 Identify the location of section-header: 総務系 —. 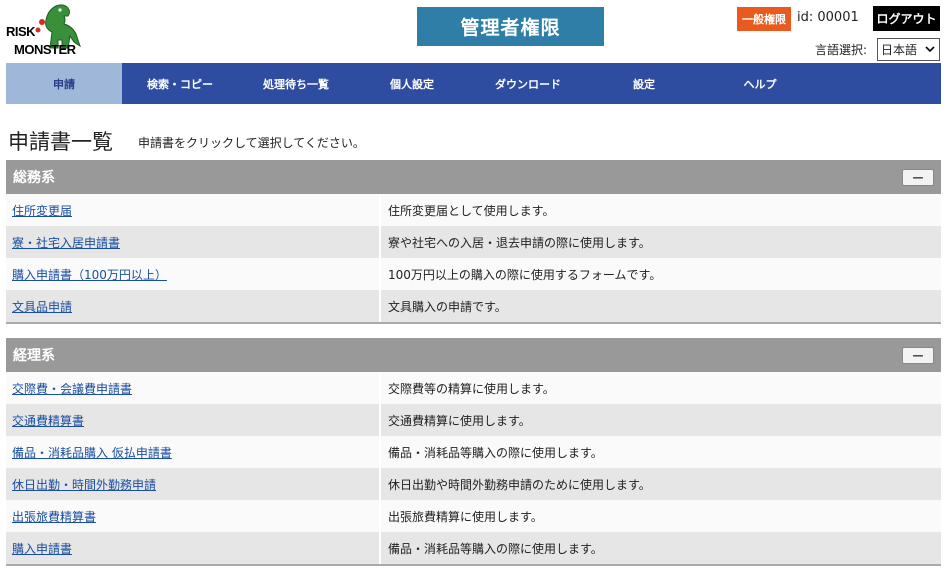
(473, 177).